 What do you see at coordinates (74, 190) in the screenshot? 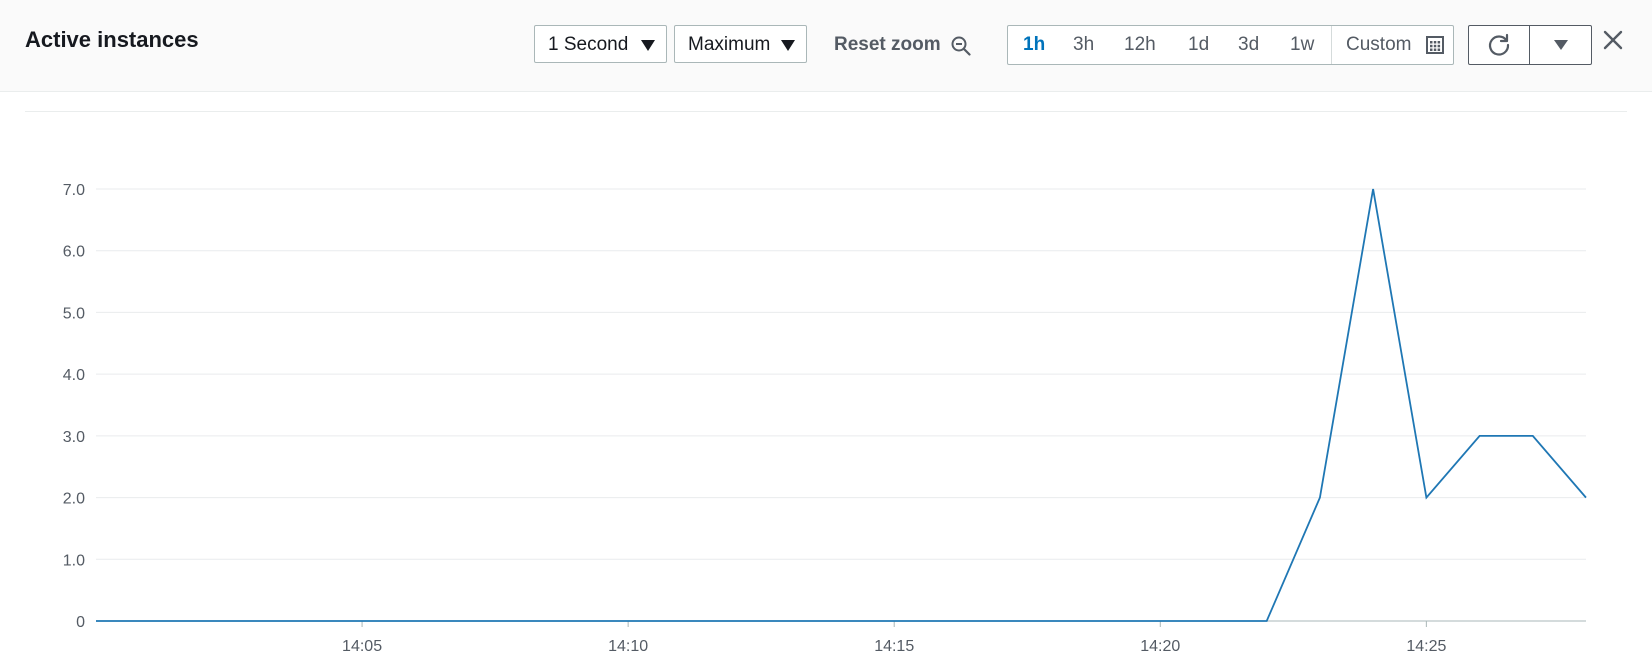
I see `y-tick-label: 7.0` at bounding box center [74, 190].